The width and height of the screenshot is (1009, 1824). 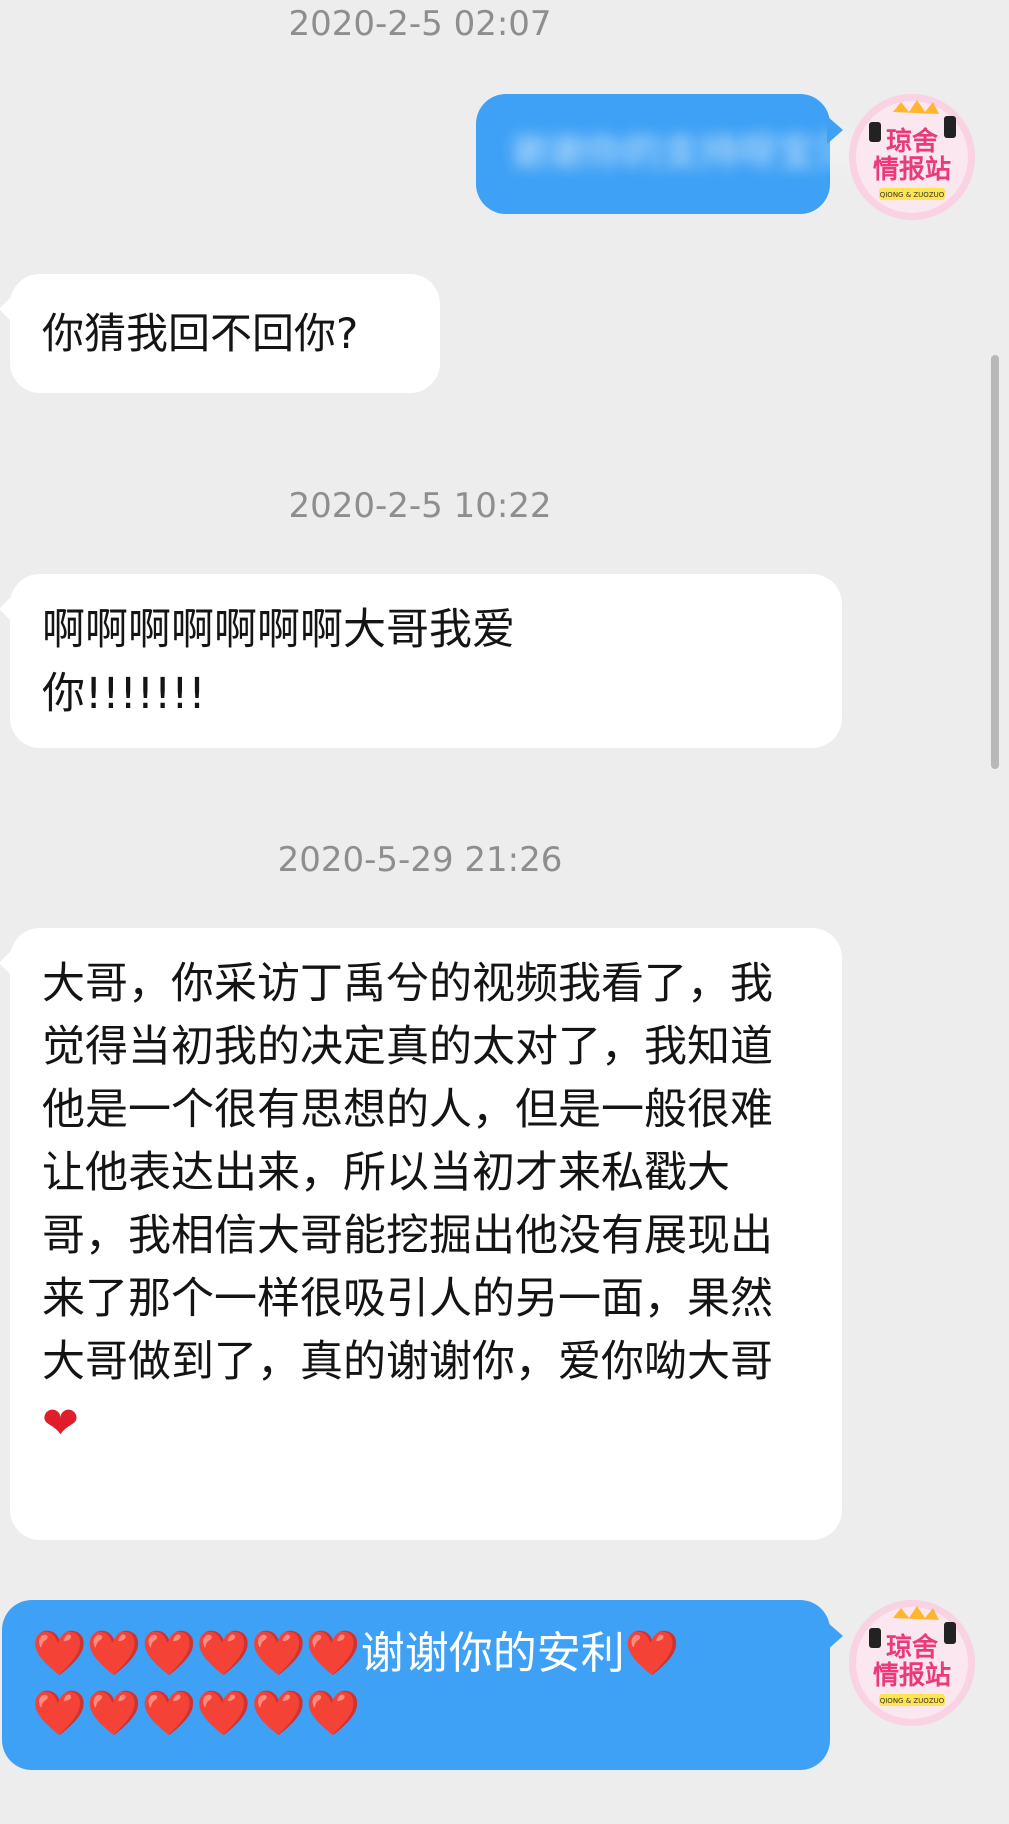 What do you see at coordinates (200, 333) in the screenshot?
I see `message-text: 你猜我回不回你?` at bounding box center [200, 333].